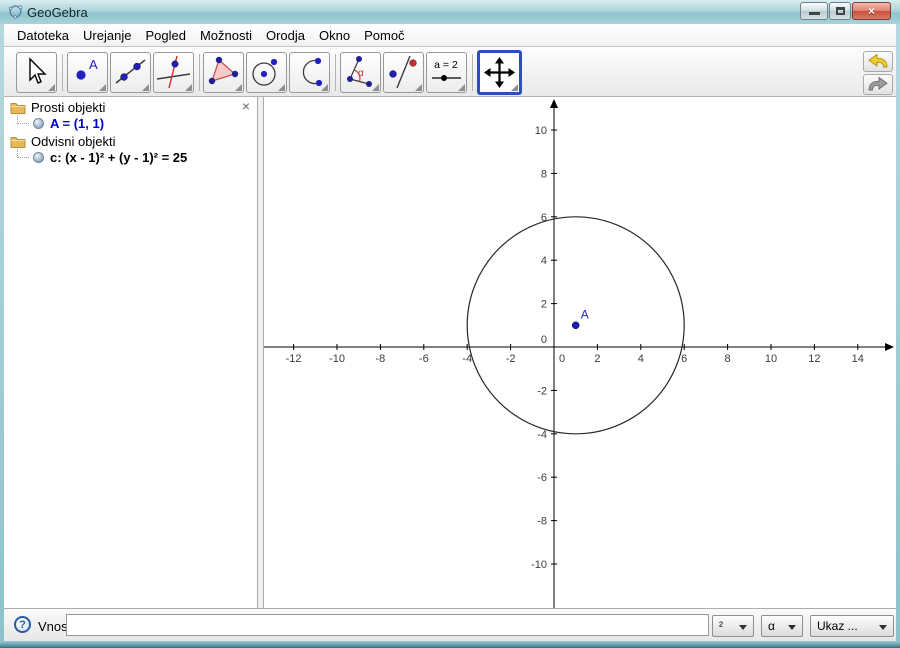 Image resolution: width=900 pixels, height=648 pixels. I want to click on tool-new-point-button: A, so click(87, 72).